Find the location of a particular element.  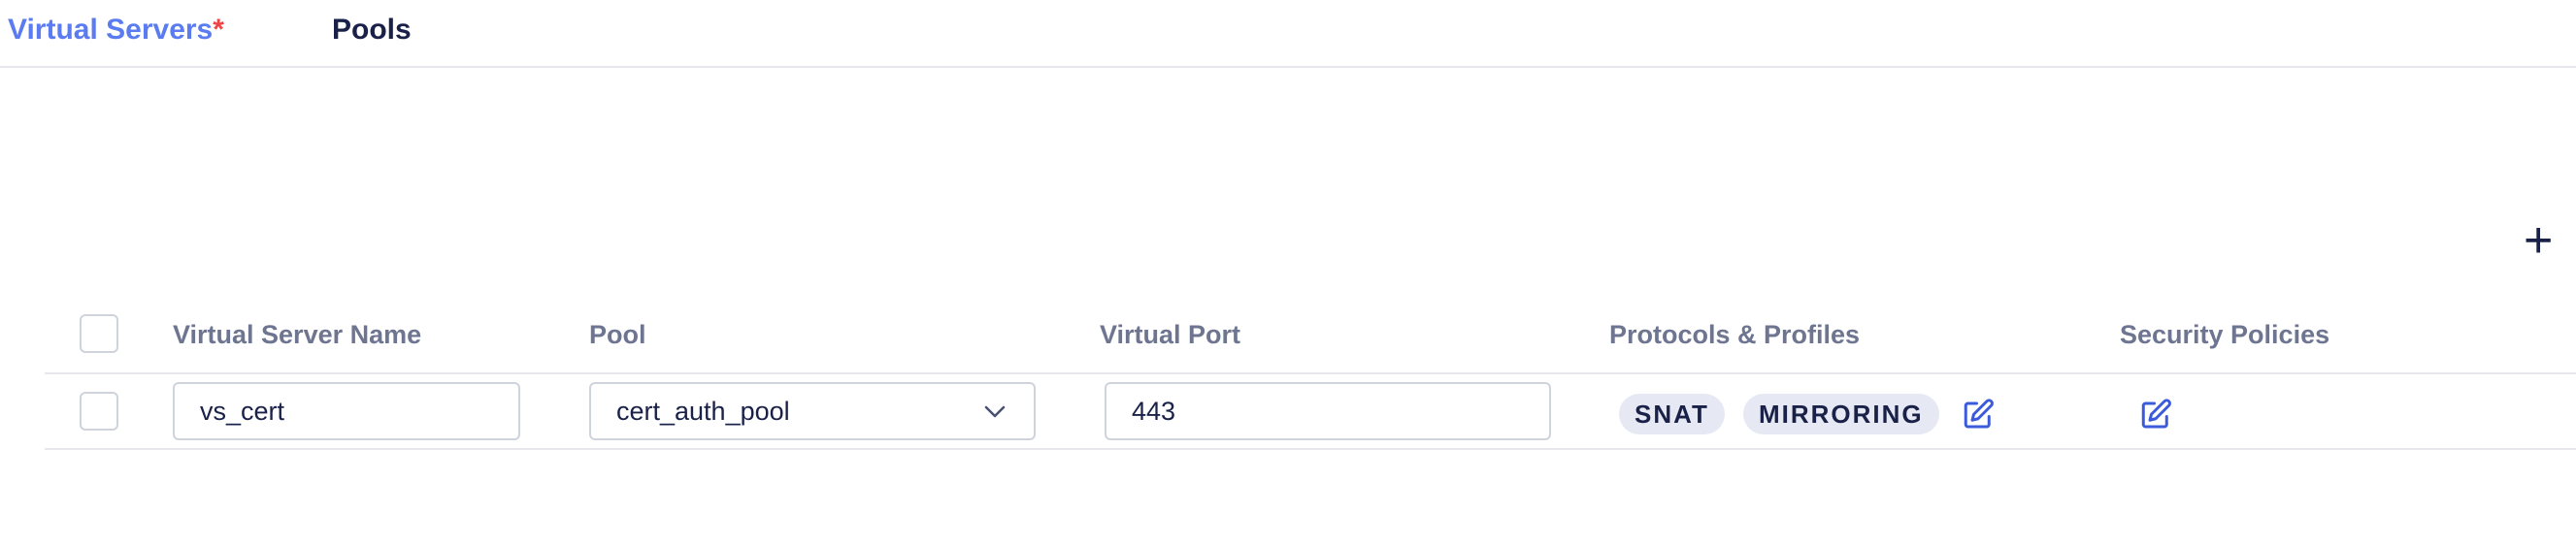

pool-select: cert_auth_pool is located at coordinates (812, 411).